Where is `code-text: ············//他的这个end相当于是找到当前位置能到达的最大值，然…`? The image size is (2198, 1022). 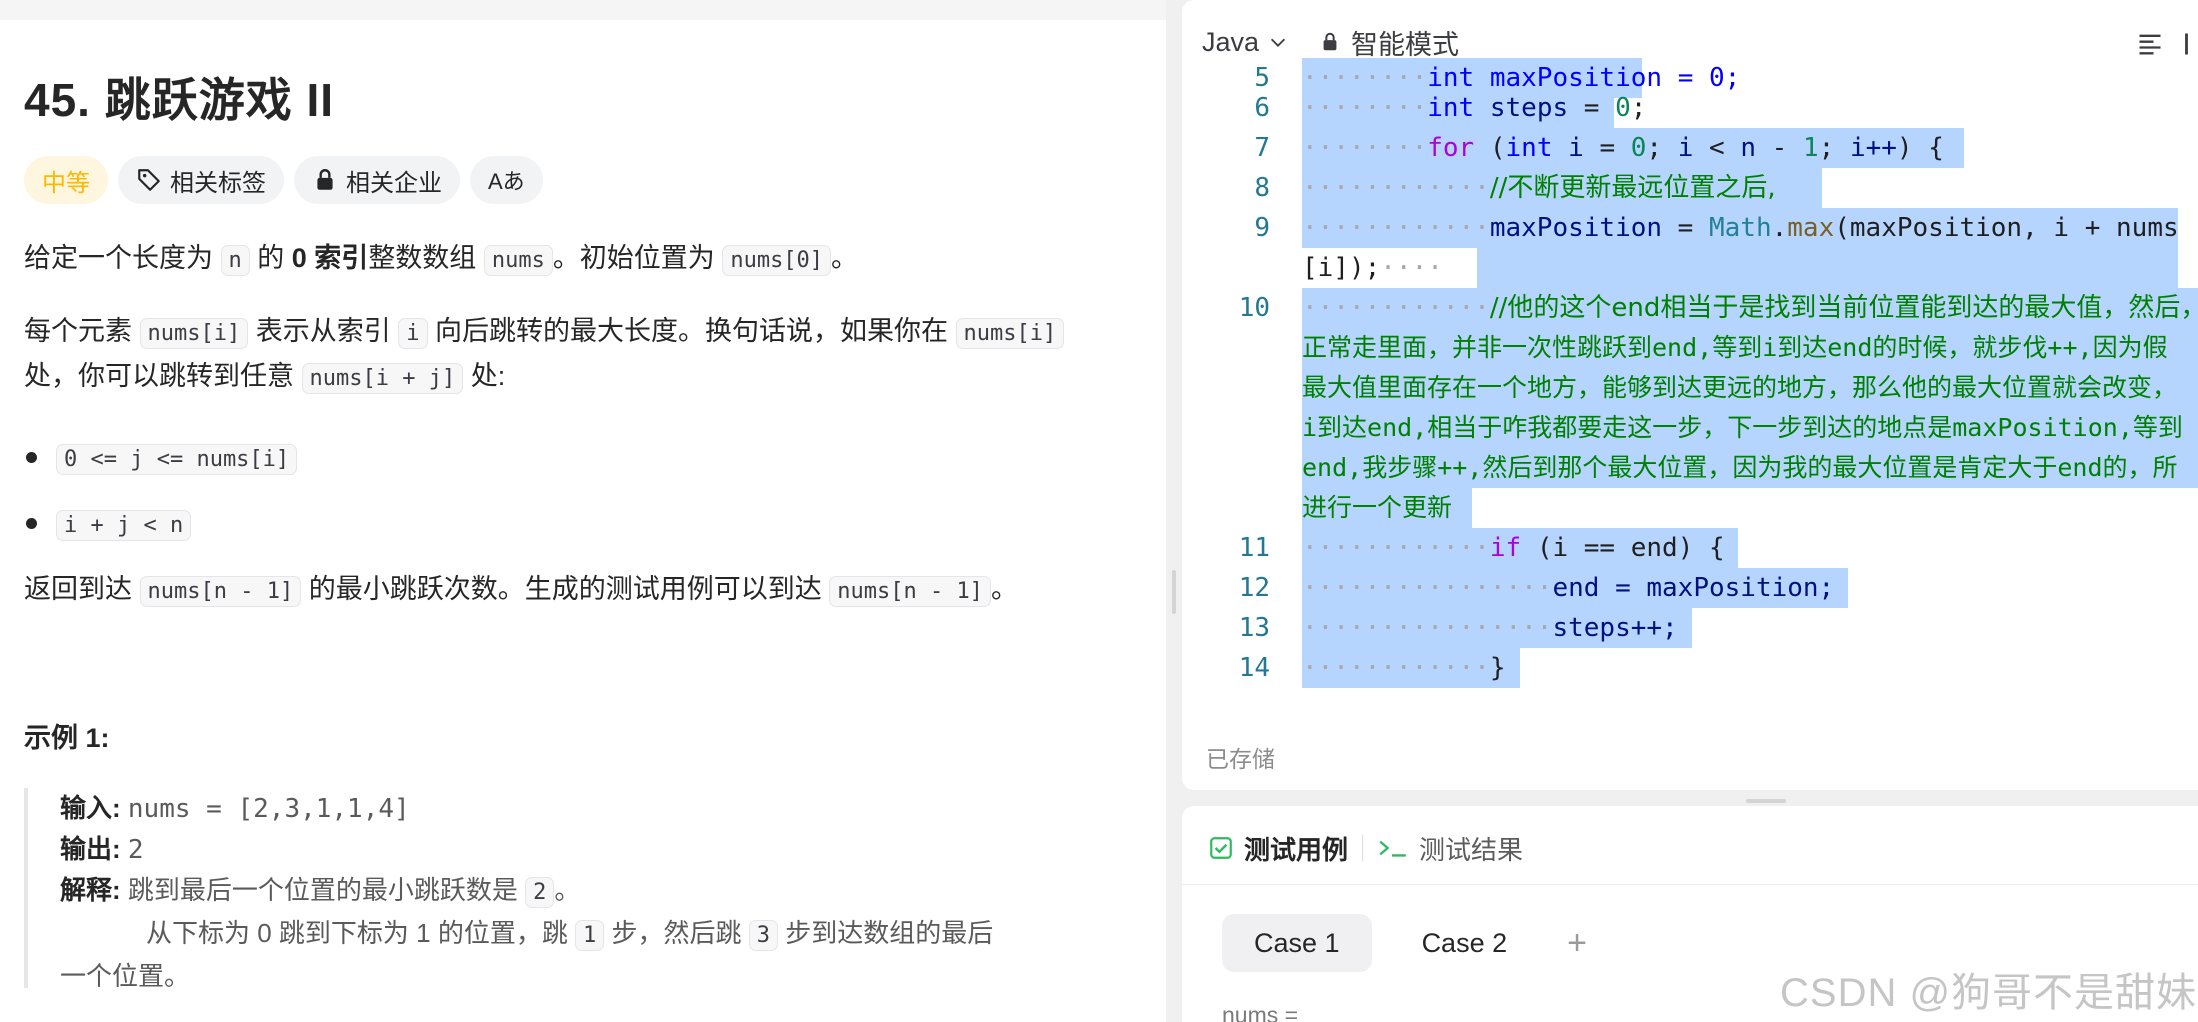
code-text: ············//他的这个end相当于是找到当前位置能到达的最大值，然… is located at coordinates (1750, 308).